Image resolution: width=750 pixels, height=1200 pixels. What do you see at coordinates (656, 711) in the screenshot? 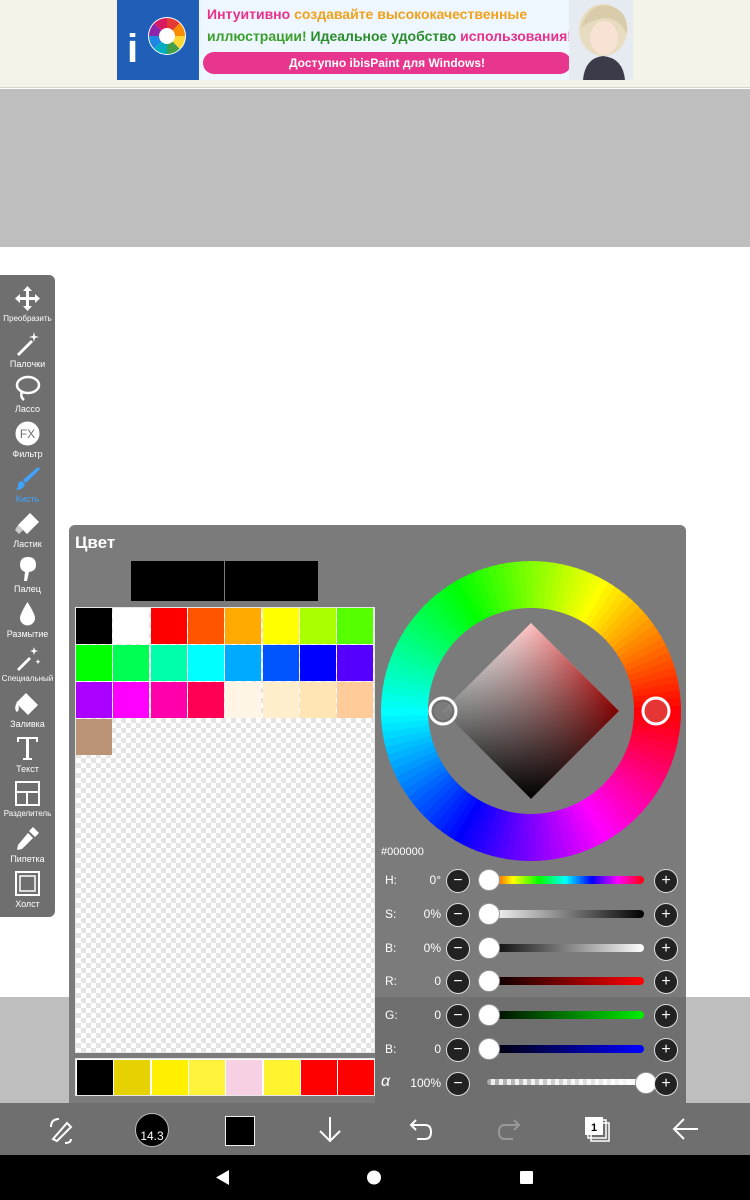
I see `hue-cursor` at bounding box center [656, 711].